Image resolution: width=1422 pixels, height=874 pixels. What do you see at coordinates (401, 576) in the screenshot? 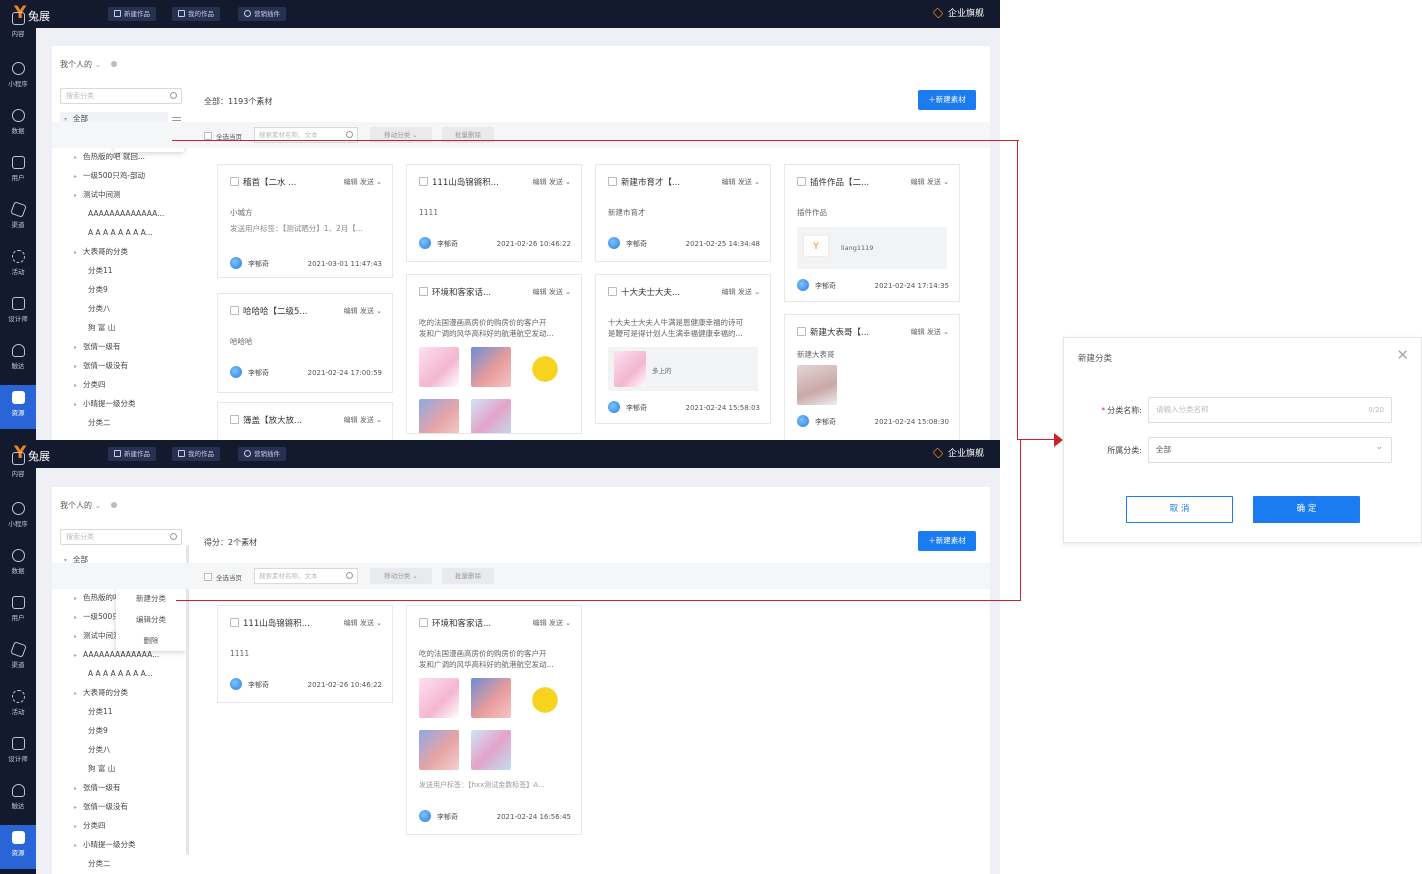
I see `move-category-button: 移动分类 ⌄` at bounding box center [401, 576].